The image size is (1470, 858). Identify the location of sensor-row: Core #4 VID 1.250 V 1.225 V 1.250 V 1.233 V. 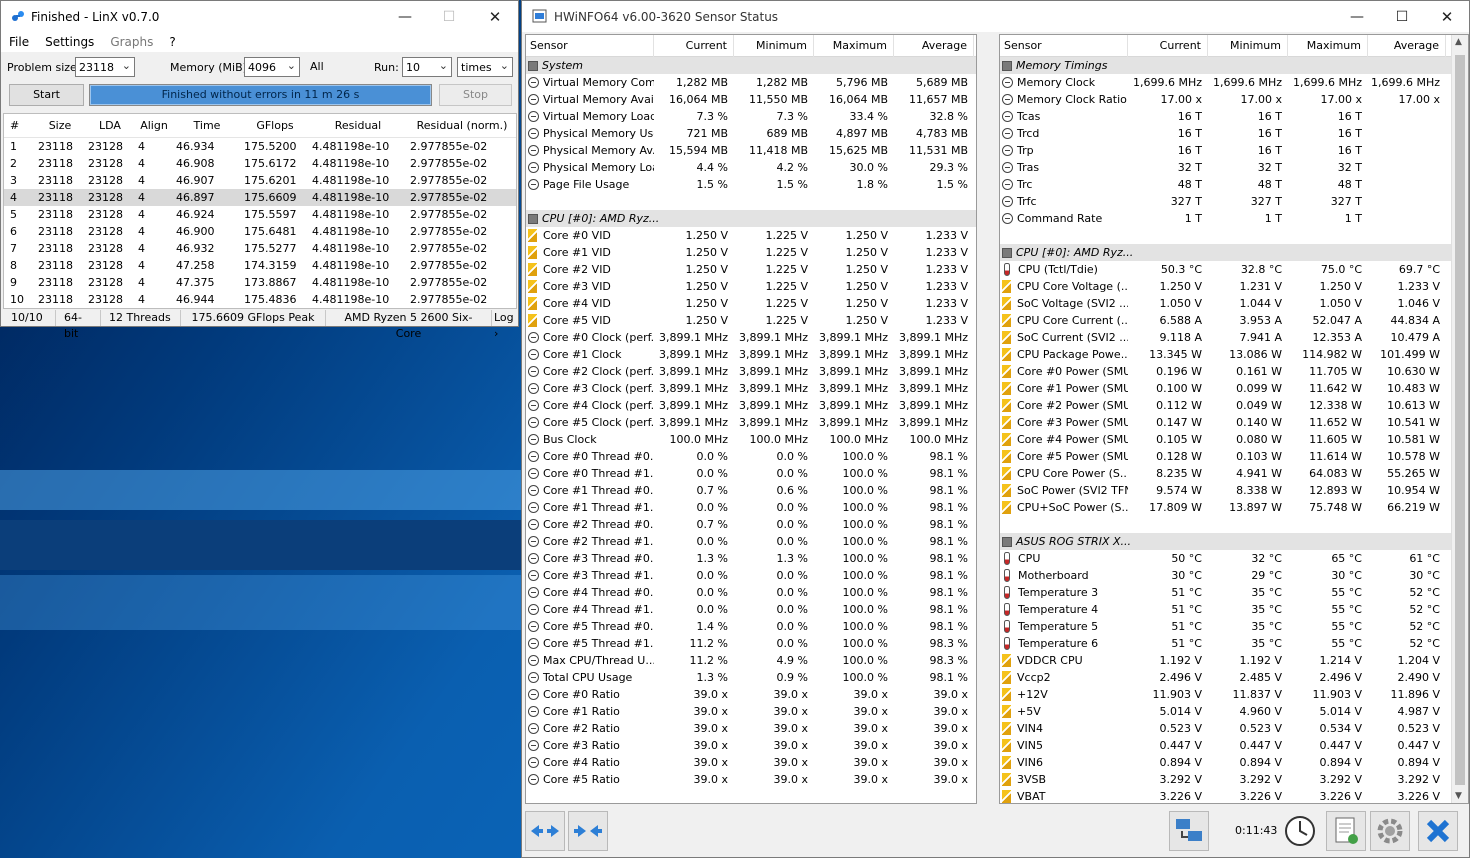
(751, 303).